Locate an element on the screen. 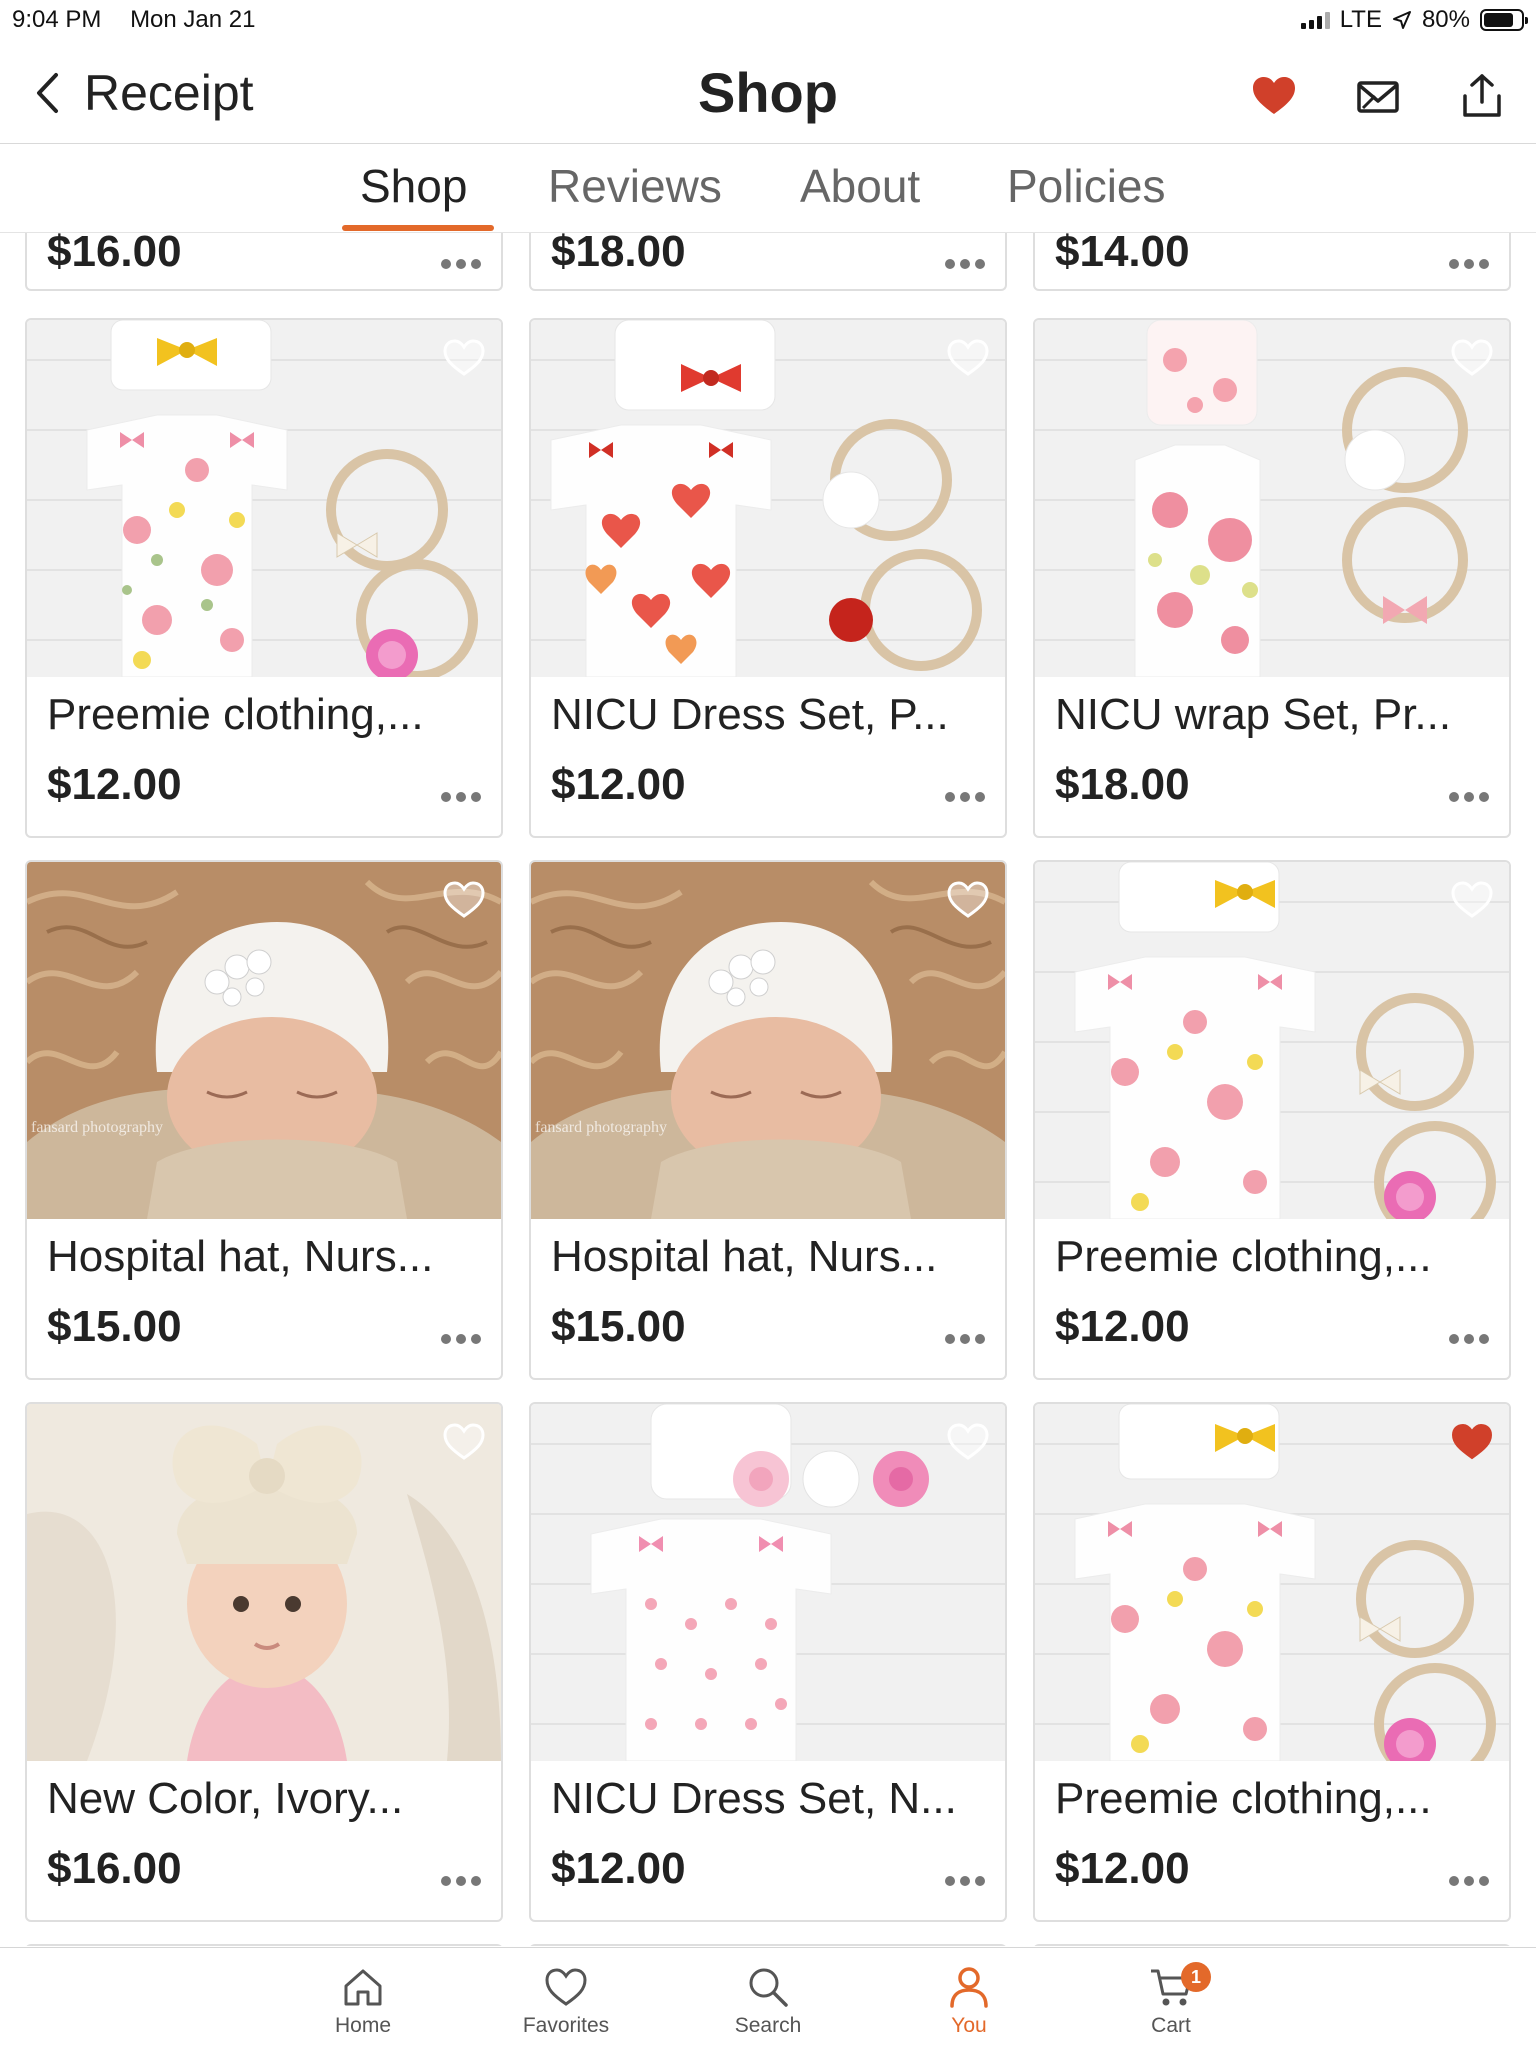  network-label: LTE is located at coordinates (1360, 19).